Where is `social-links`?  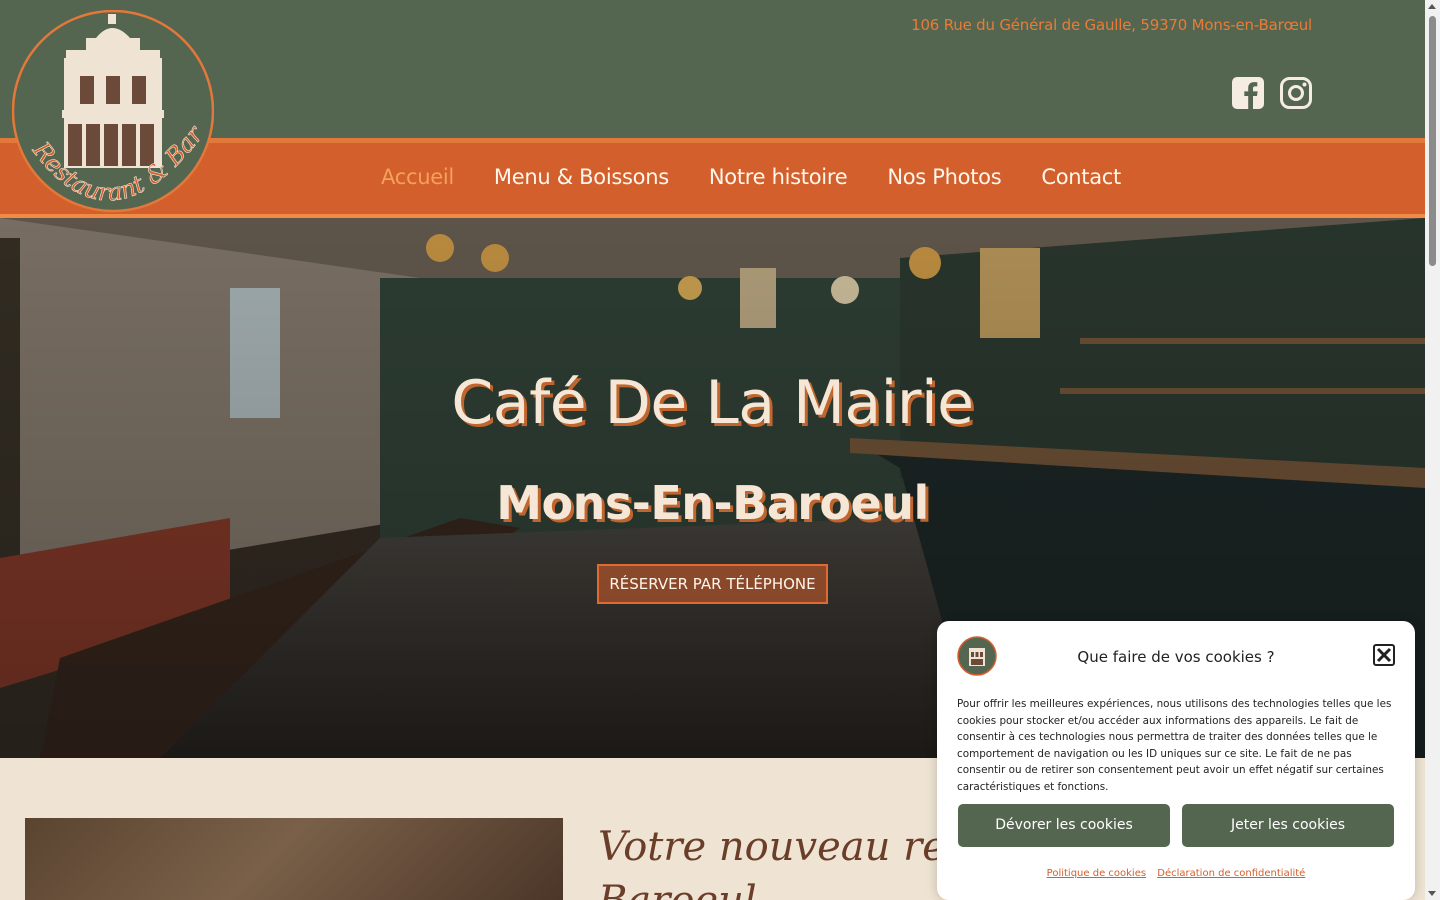
social-links is located at coordinates (1272, 93).